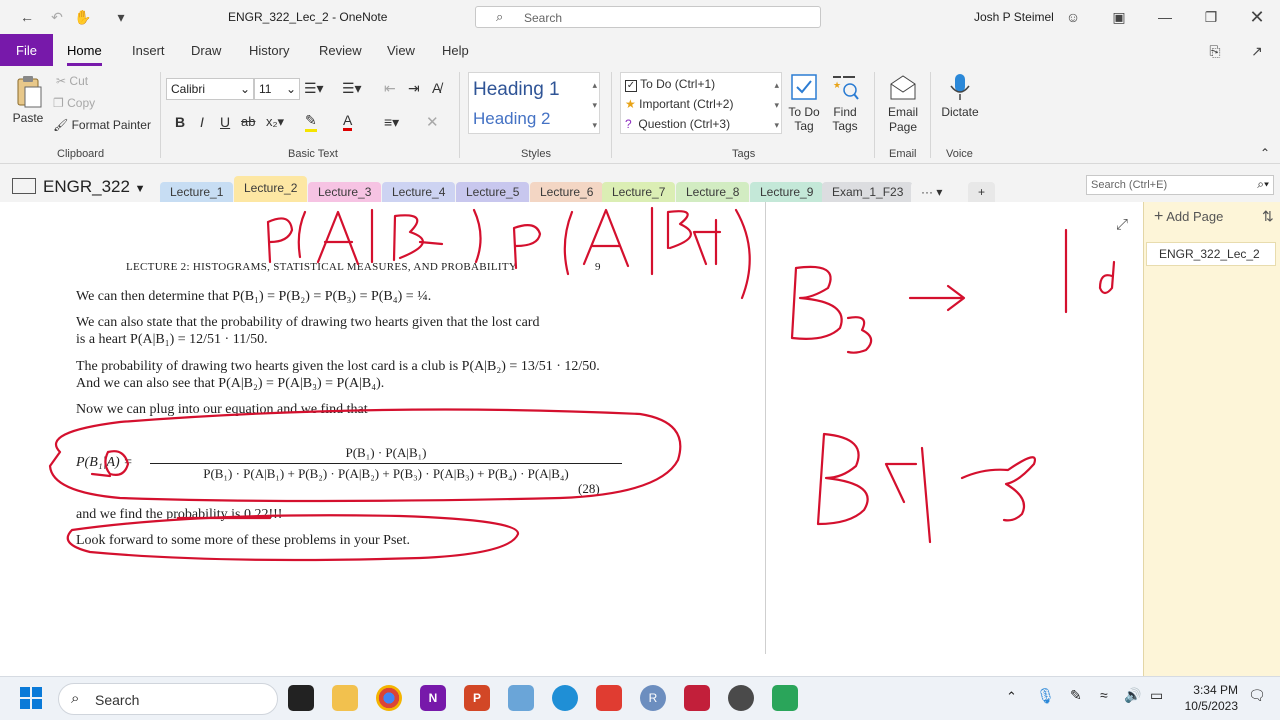 This screenshot has height=720, width=1280. I want to click on delete-icon: ✕, so click(432, 122).